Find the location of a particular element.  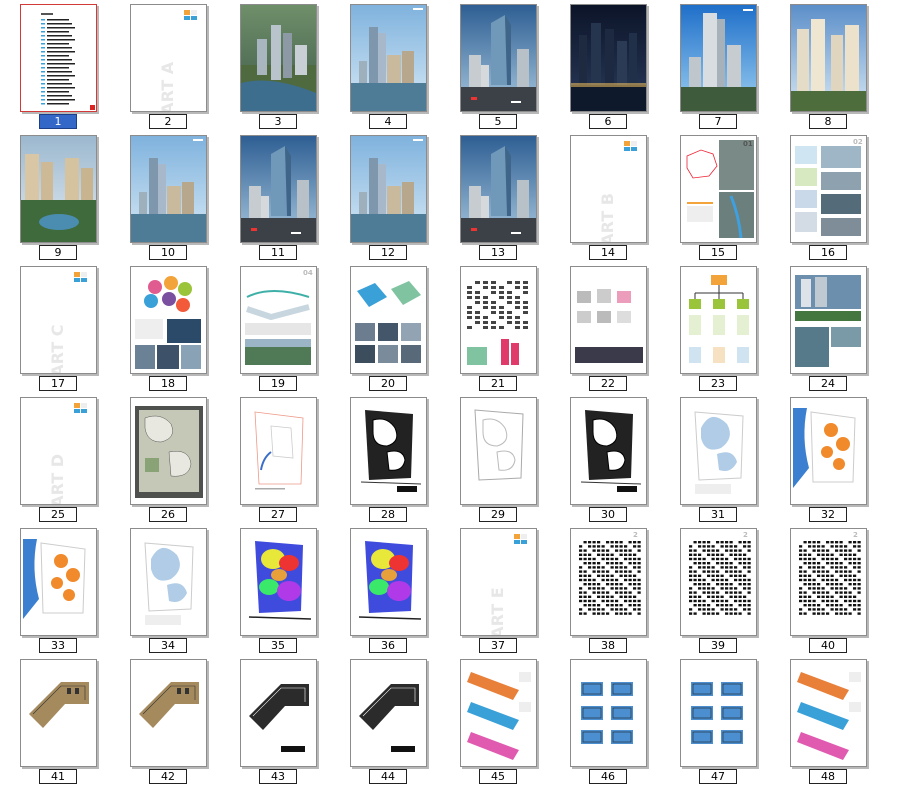

page-thumbnail: 32 is located at coordinates (826, 459).